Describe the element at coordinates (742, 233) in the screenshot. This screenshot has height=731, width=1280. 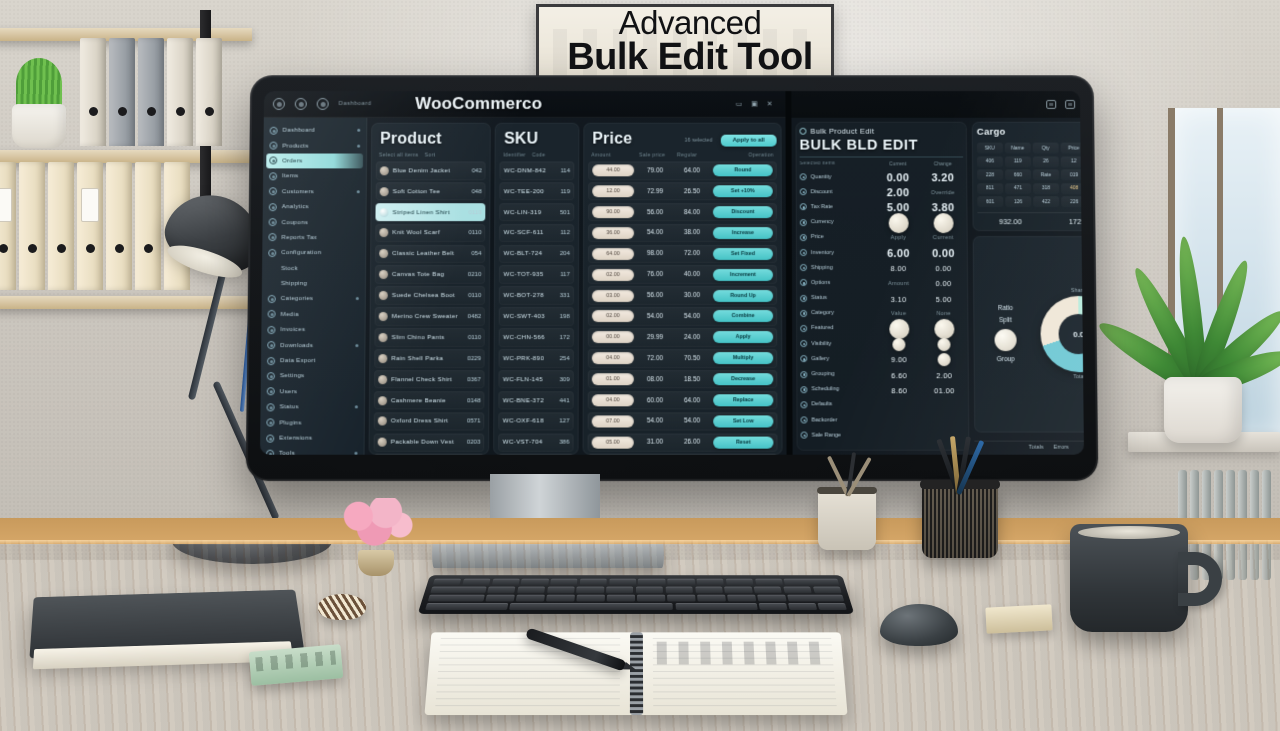
I see `price-action-button: Increase` at that location.